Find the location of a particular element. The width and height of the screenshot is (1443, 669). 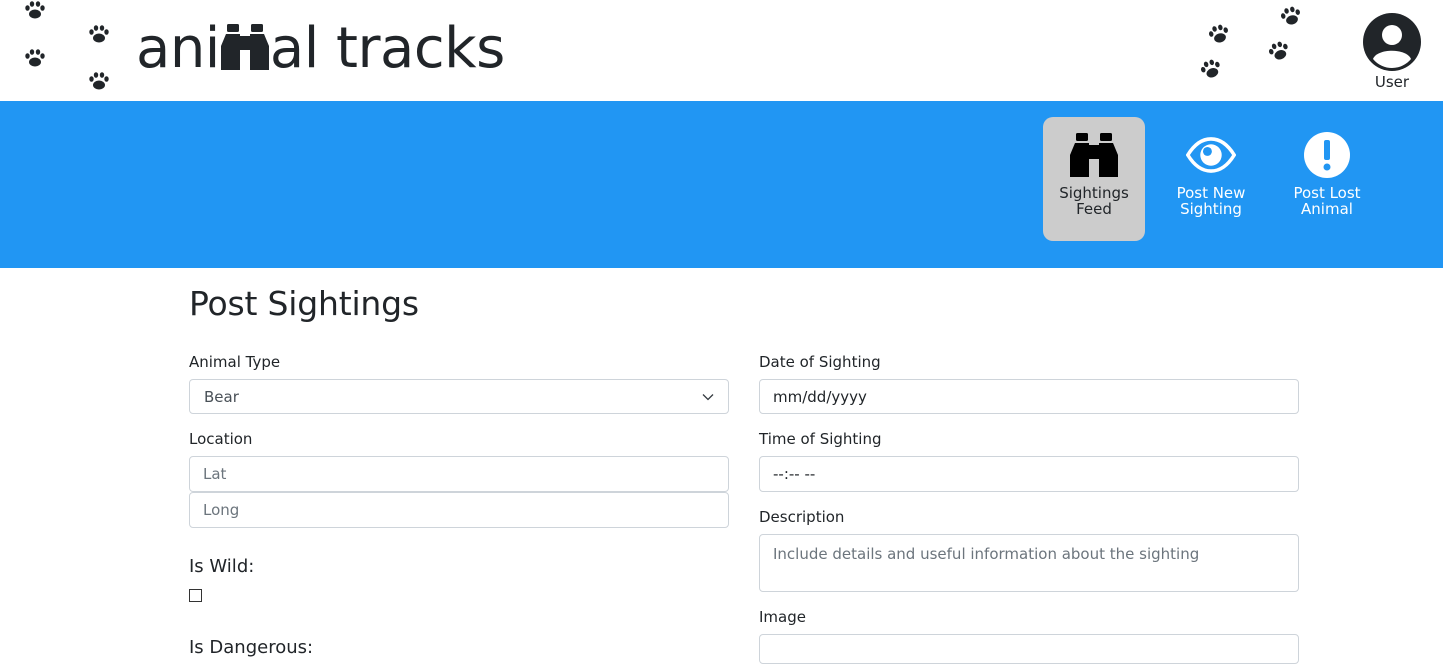

time-value: --:-- -- is located at coordinates (794, 474).